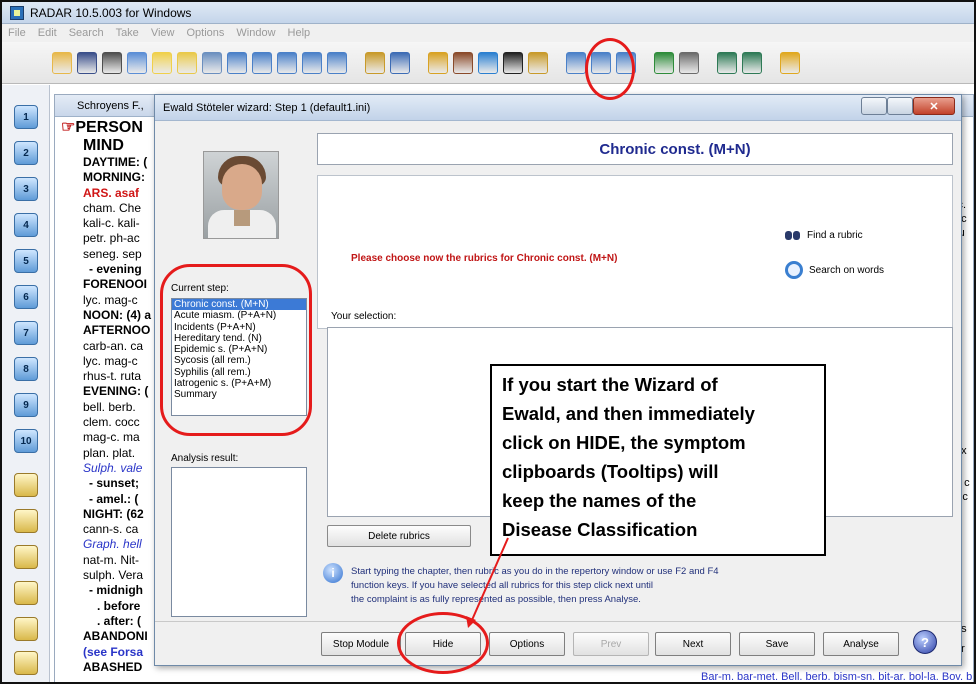 The width and height of the screenshot is (976, 684). Describe the element at coordinates (26, 333) in the screenshot. I see `clipboard-7-button: 7` at that location.